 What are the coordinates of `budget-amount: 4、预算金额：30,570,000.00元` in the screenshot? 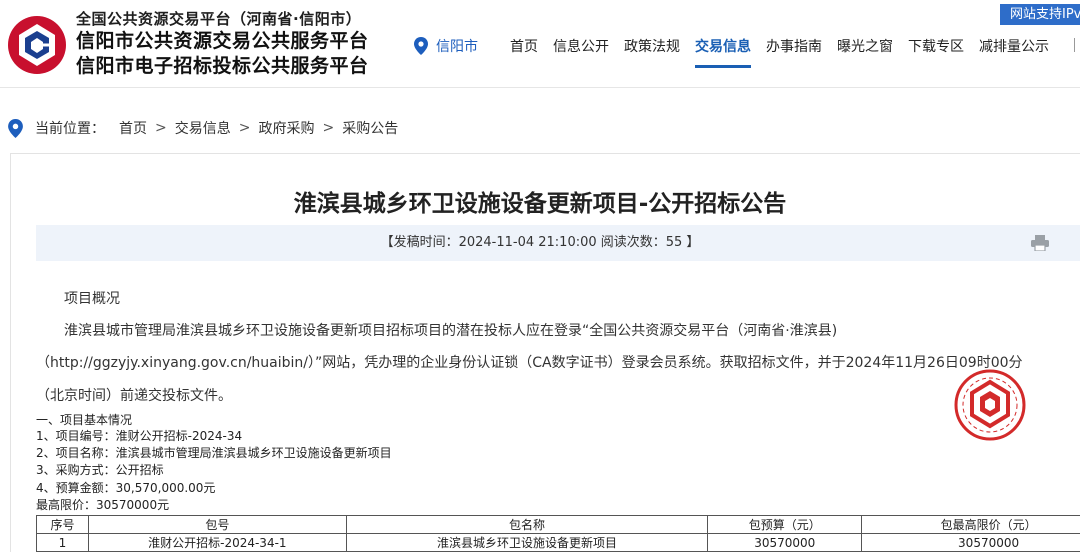 It's located at (126, 488).